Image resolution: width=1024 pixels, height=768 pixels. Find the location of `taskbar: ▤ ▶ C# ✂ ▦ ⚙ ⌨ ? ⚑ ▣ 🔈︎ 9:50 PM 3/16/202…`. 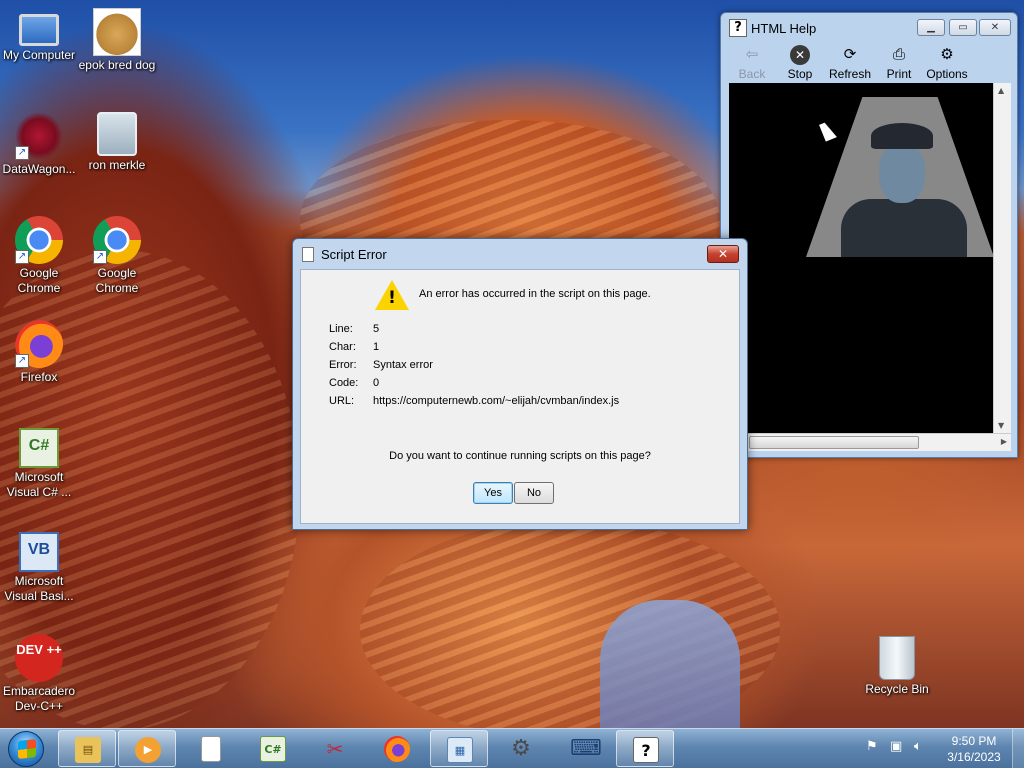

taskbar: ▤ ▶ C# ✂ ▦ ⚙ ⌨ ? ⚑ ▣ 🔈︎ 9:50 PM 3/16/202… is located at coordinates (512, 748).